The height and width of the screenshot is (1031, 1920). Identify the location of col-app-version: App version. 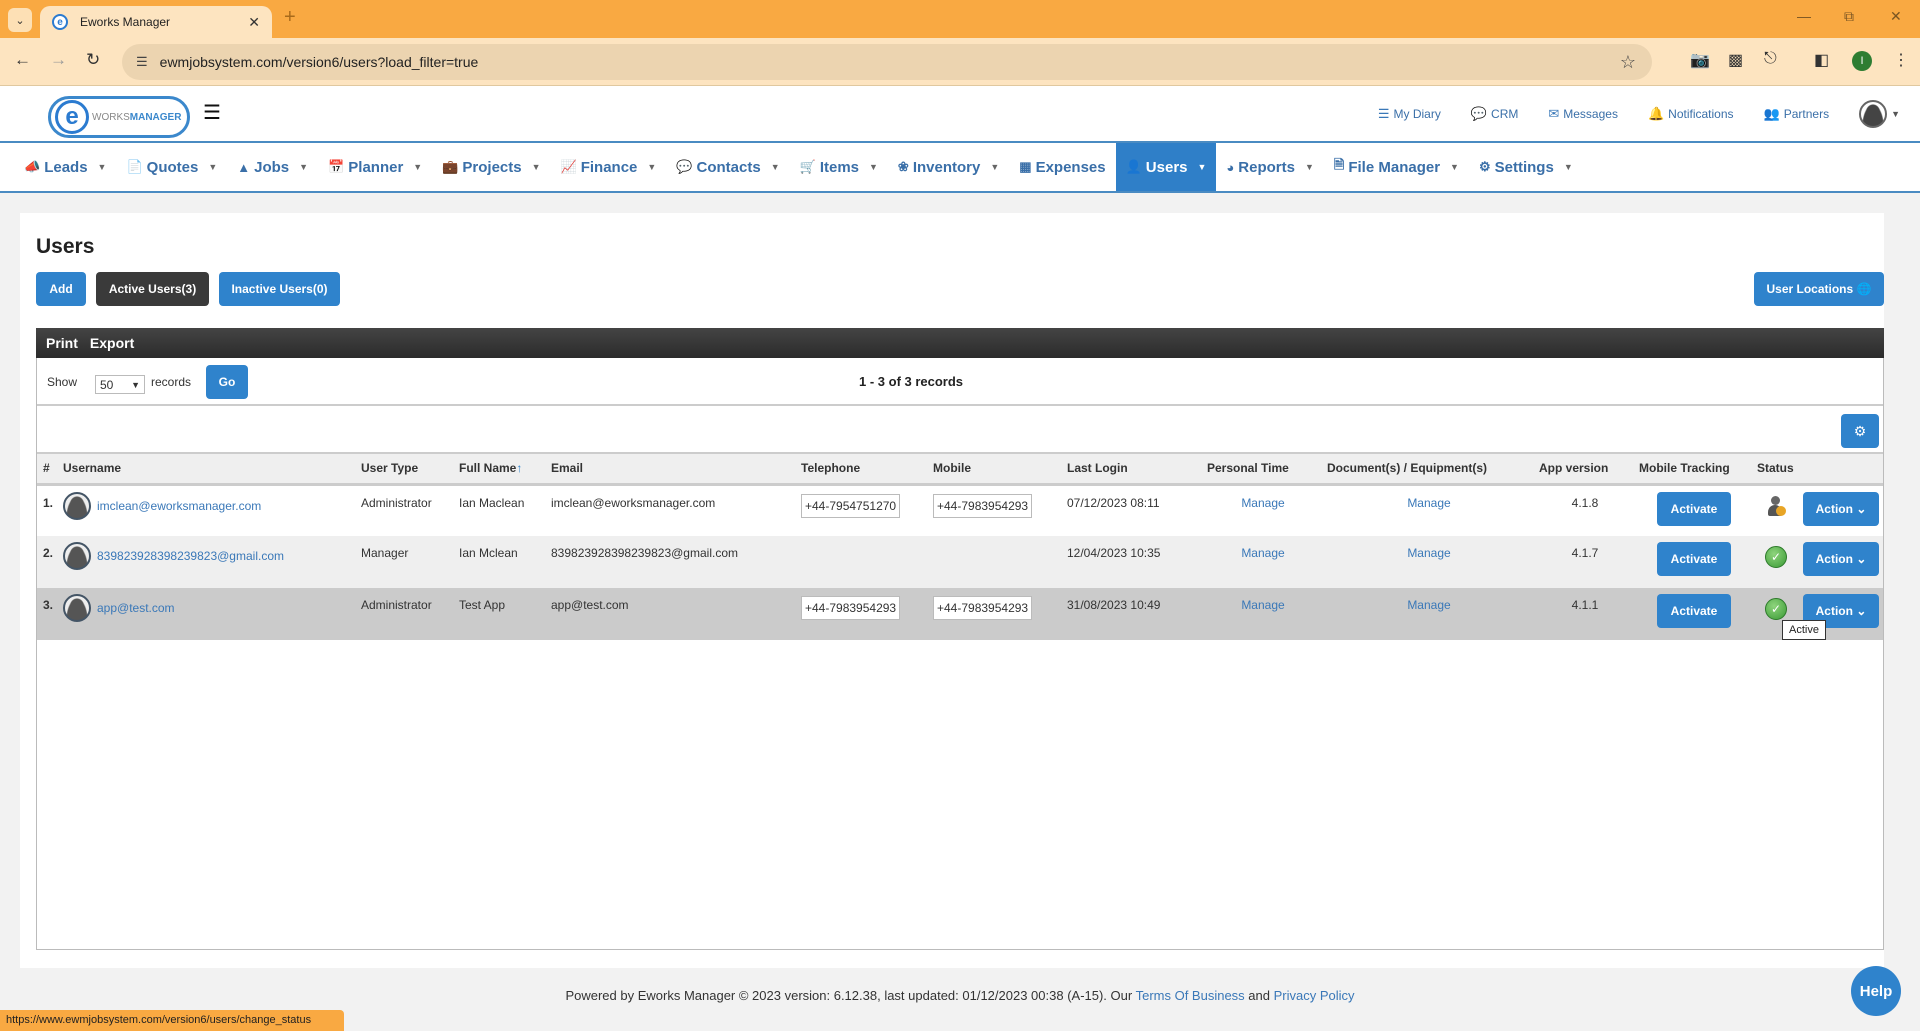
(1585, 470).